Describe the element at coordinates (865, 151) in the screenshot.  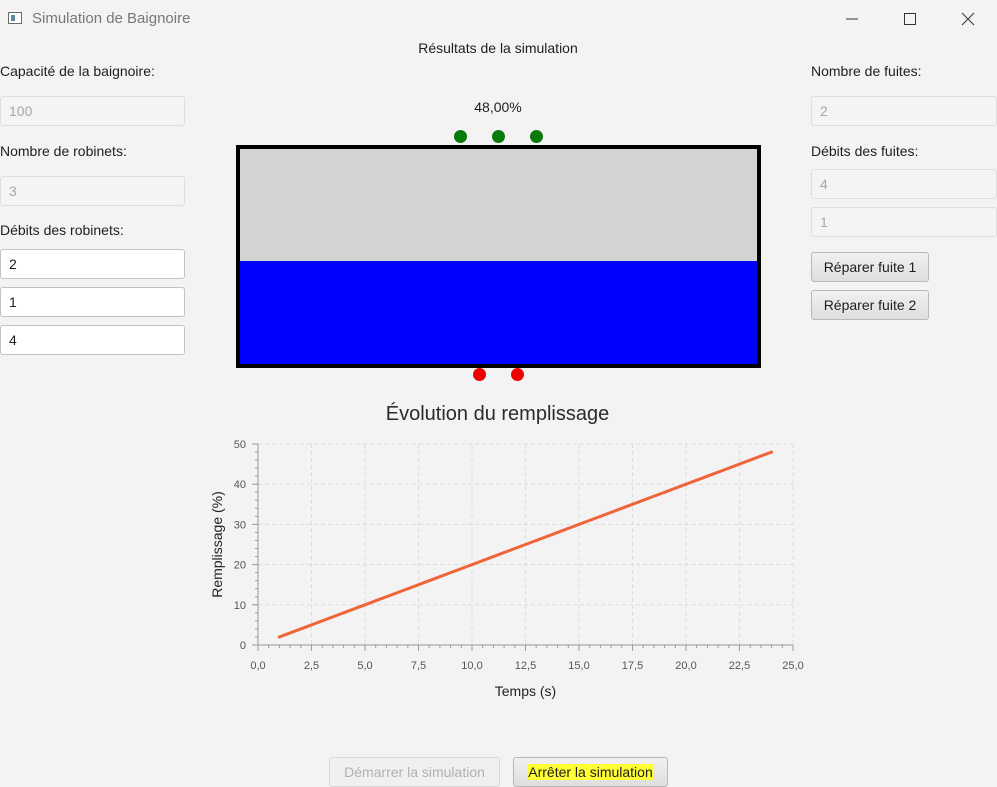
I see `leak-rates-label: Débits des fuites:` at that location.